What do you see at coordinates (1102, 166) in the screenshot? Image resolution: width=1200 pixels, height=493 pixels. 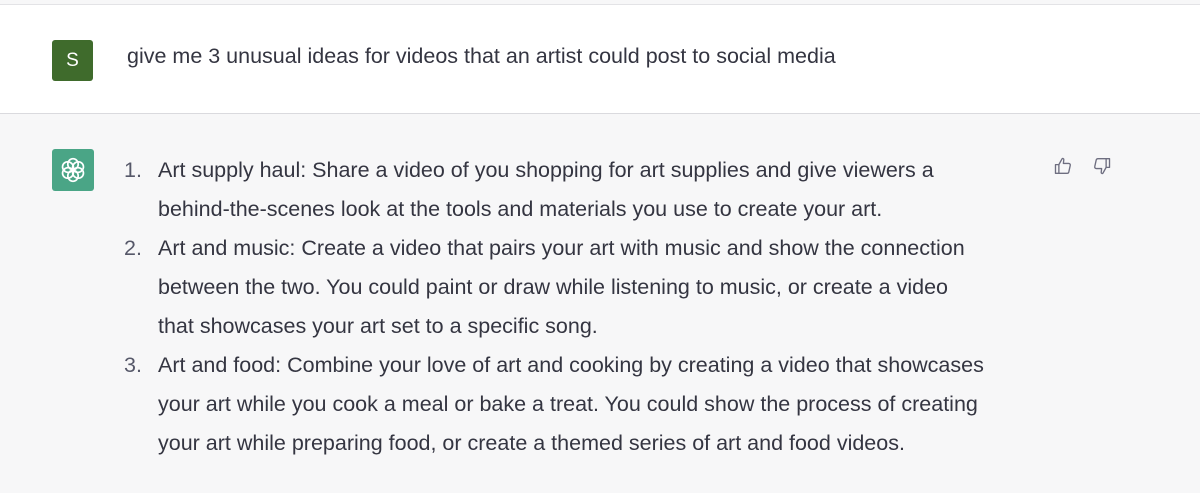 I see `thumbs-down-icon` at bounding box center [1102, 166].